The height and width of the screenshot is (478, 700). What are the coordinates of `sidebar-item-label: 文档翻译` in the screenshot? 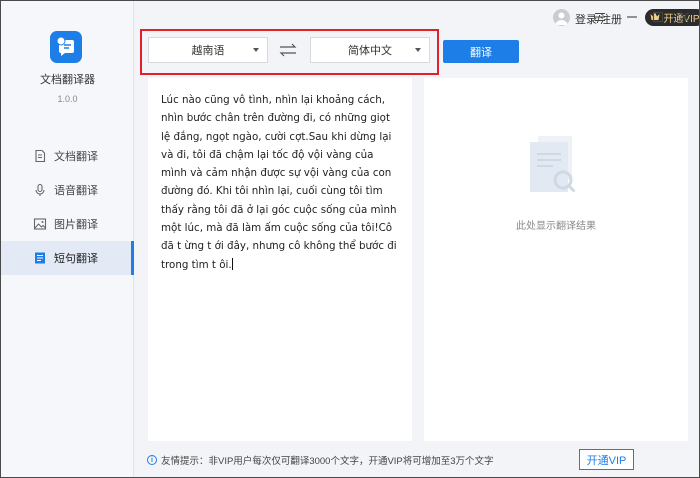 It's located at (76, 157).